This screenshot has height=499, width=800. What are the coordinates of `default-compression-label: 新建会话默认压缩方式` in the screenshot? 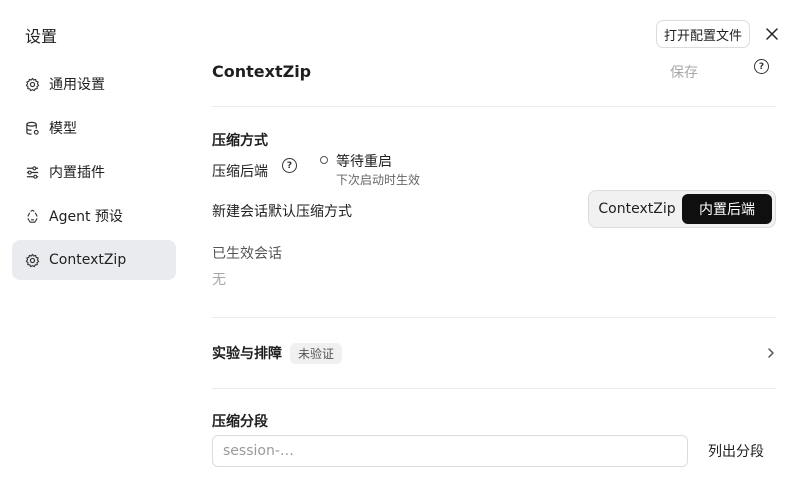 It's located at (282, 212).